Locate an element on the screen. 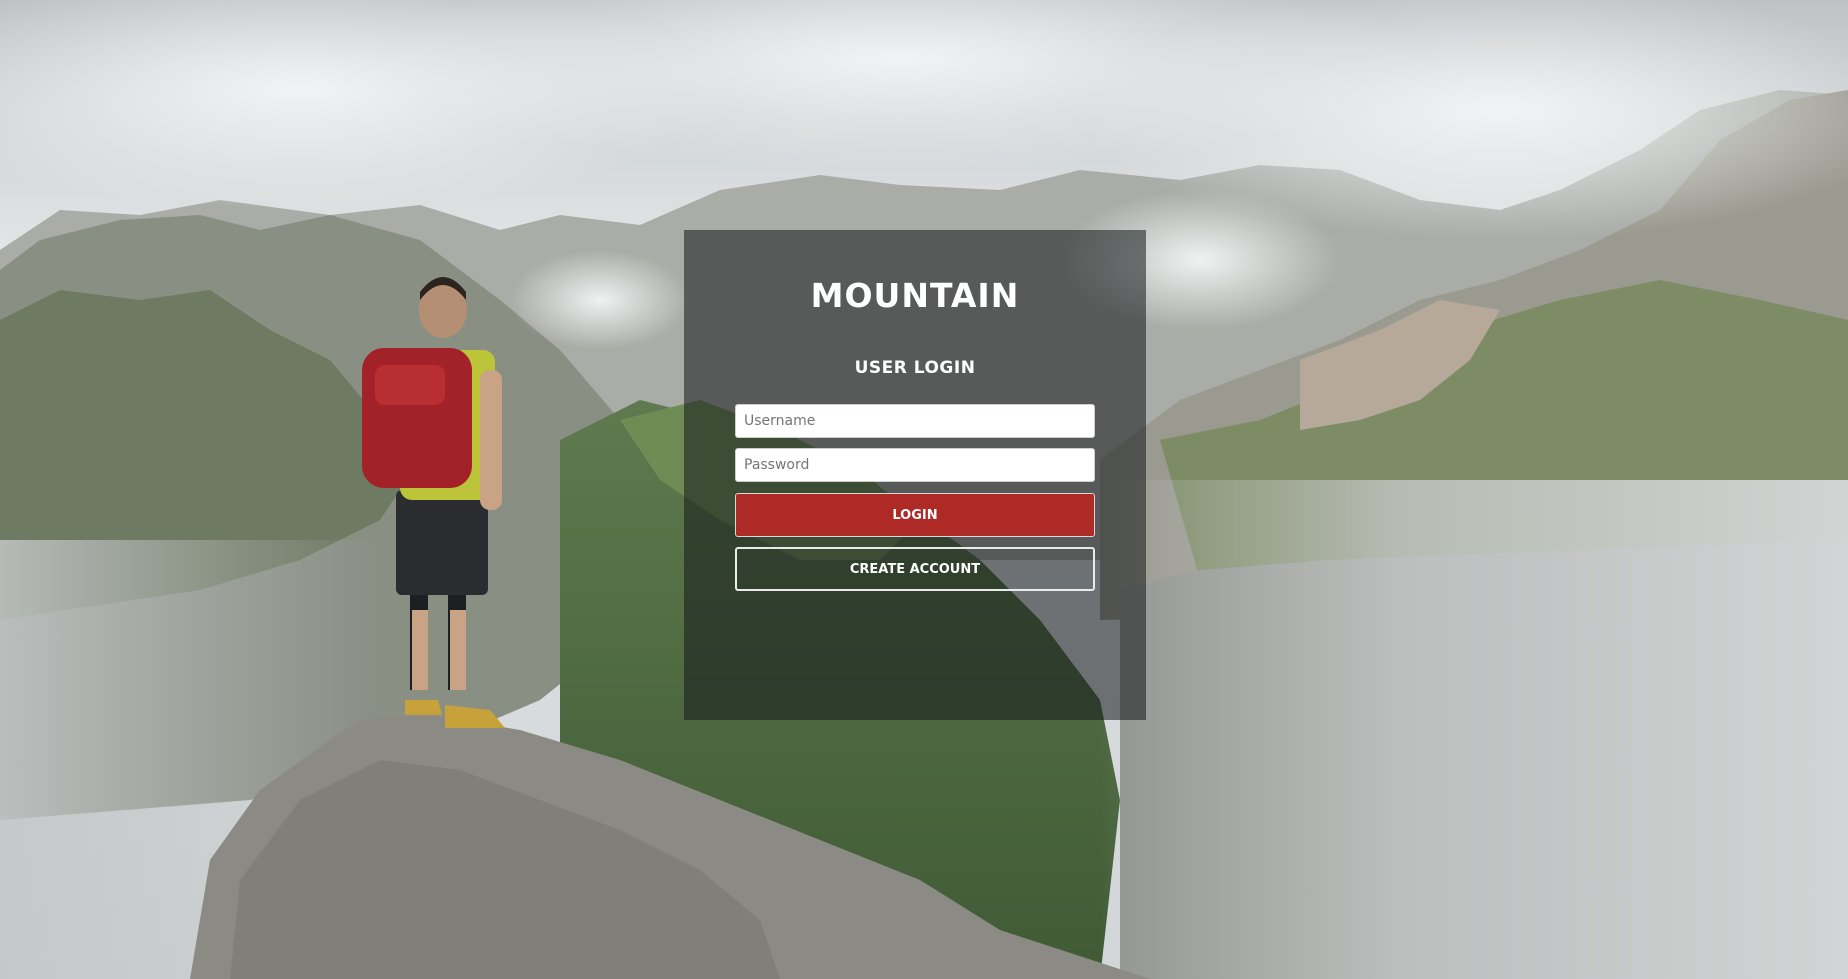 This screenshot has height=979, width=1848. create-account-button-label: CREATE ACCOUNT is located at coordinates (915, 569).